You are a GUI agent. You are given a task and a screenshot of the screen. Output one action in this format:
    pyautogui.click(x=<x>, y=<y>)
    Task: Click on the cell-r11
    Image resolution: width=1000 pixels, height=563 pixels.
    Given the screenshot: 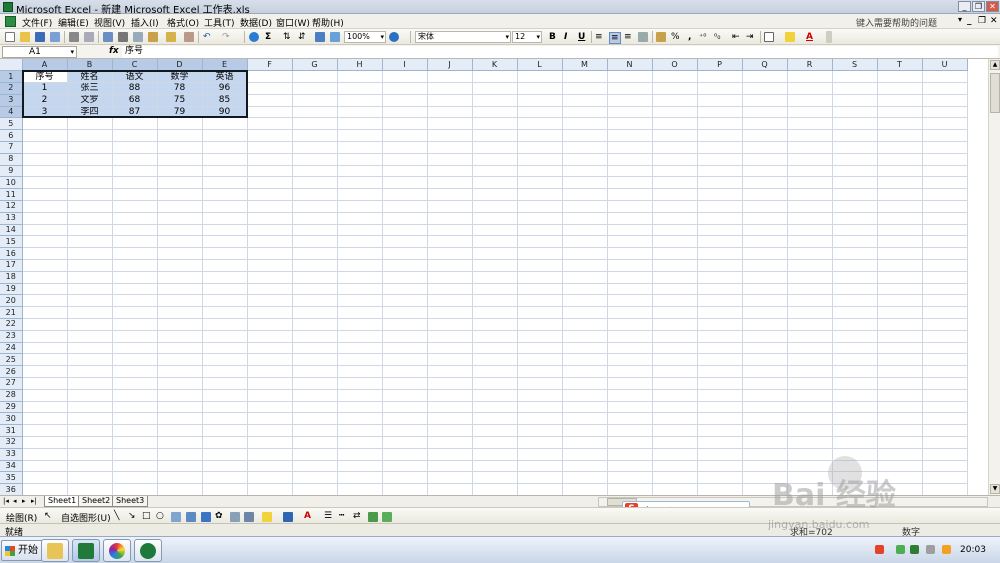 What is the action you would take?
    pyautogui.click(x=810, y=195)
    